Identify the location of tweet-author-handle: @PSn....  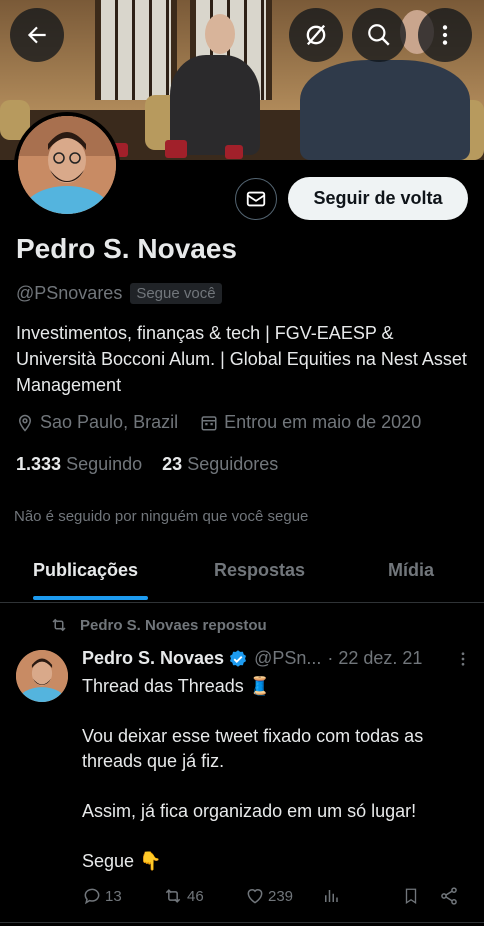
(288, 658).